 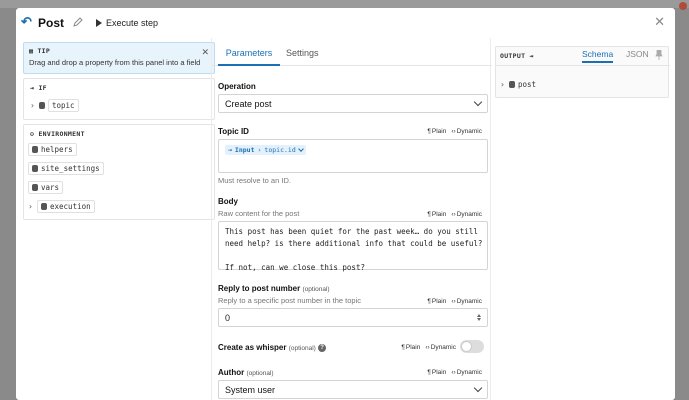 What do you see at coordinates (50, 187) in the screenshot?
I see `property-label: vars` at bounding box center [50, 187].